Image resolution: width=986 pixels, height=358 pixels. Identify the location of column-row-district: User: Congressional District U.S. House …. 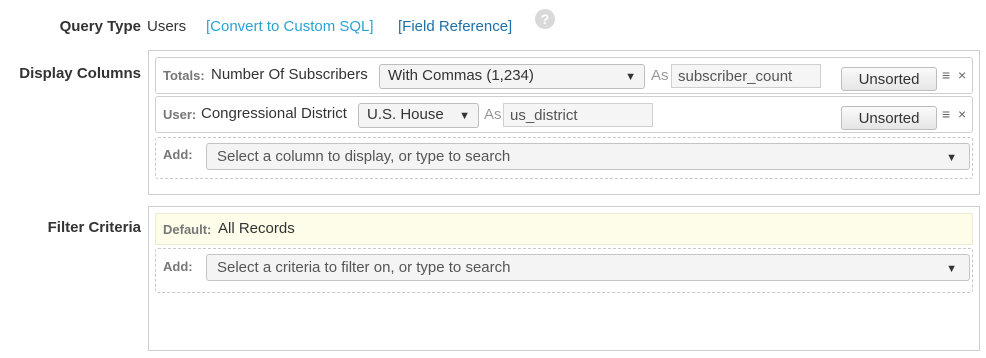
(564, 114).